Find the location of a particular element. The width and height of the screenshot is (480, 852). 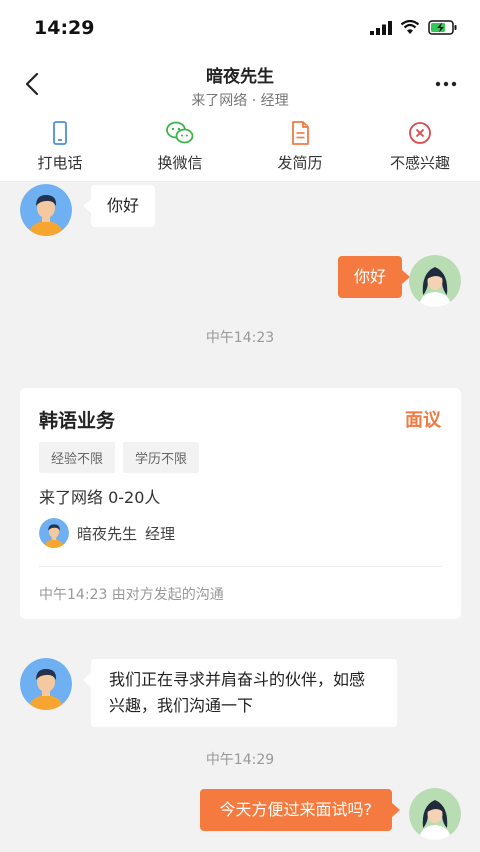

wifi-icon is located at coordinates (410, 27).